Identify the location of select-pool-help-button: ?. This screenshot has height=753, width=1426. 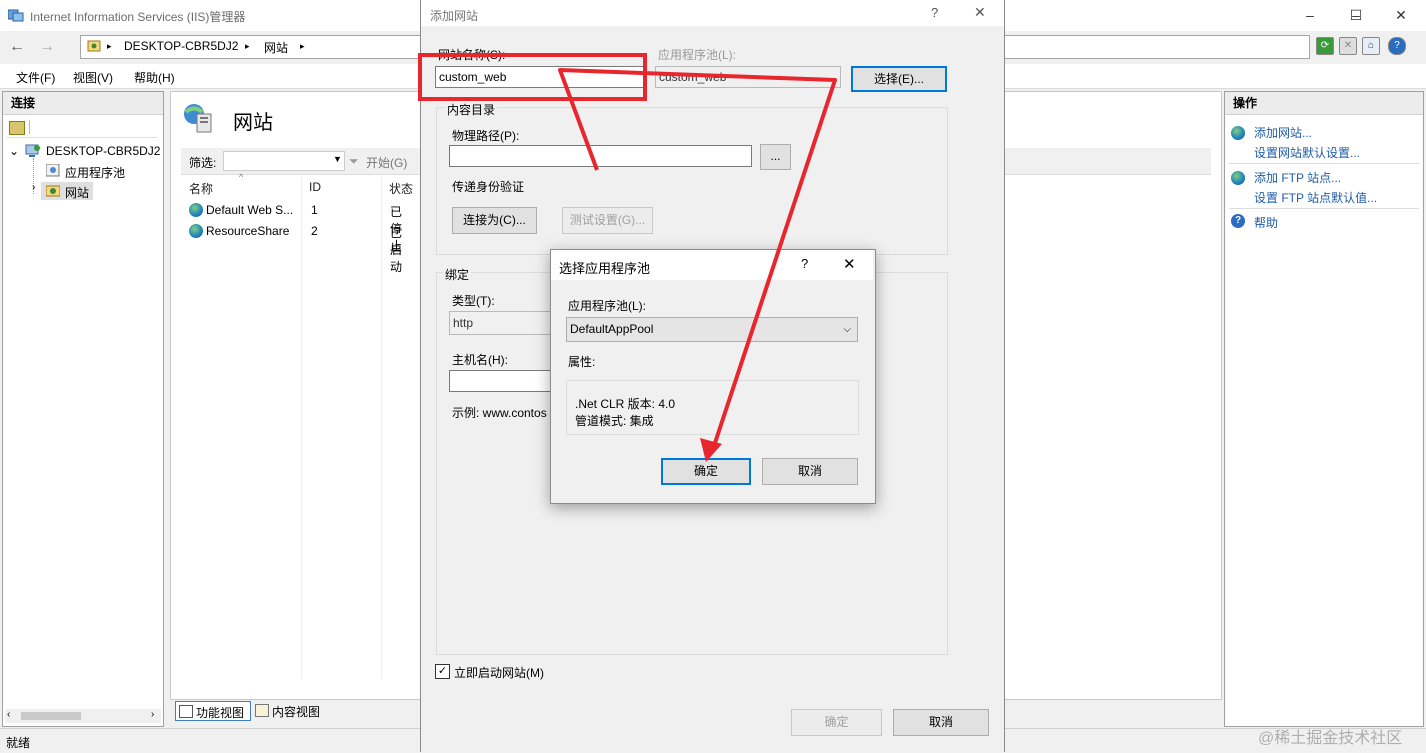
(804, 263).